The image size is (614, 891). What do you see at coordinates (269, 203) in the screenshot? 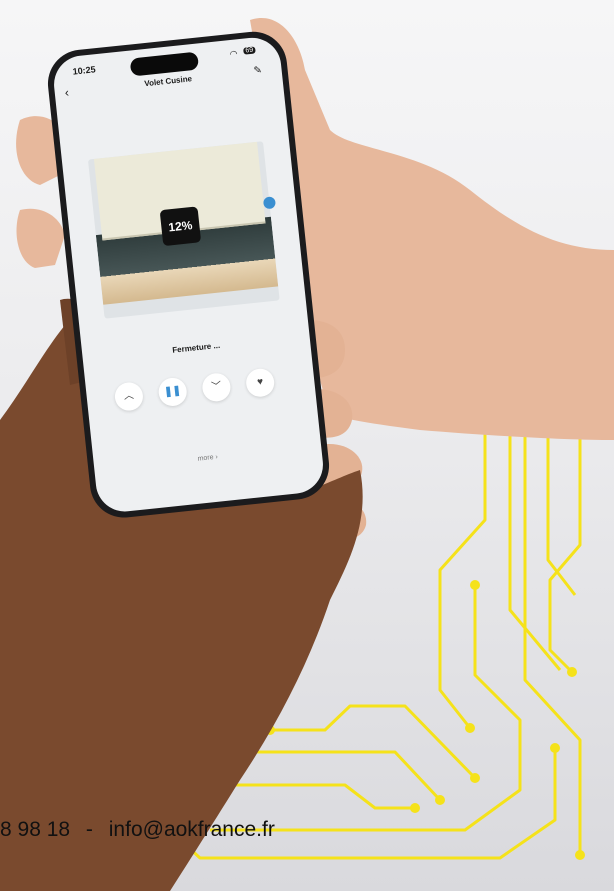
I see `position-slider-handle` at bounding box center [269, 203].